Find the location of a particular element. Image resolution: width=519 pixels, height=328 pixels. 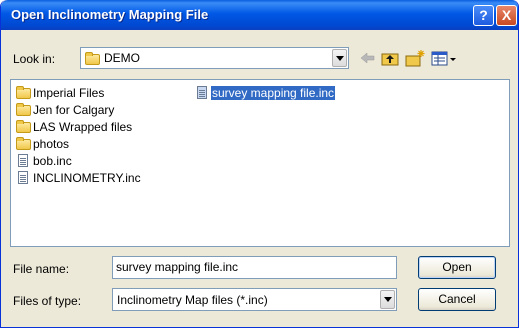

file-name-label: File name: is located at coordinates (41, 269).